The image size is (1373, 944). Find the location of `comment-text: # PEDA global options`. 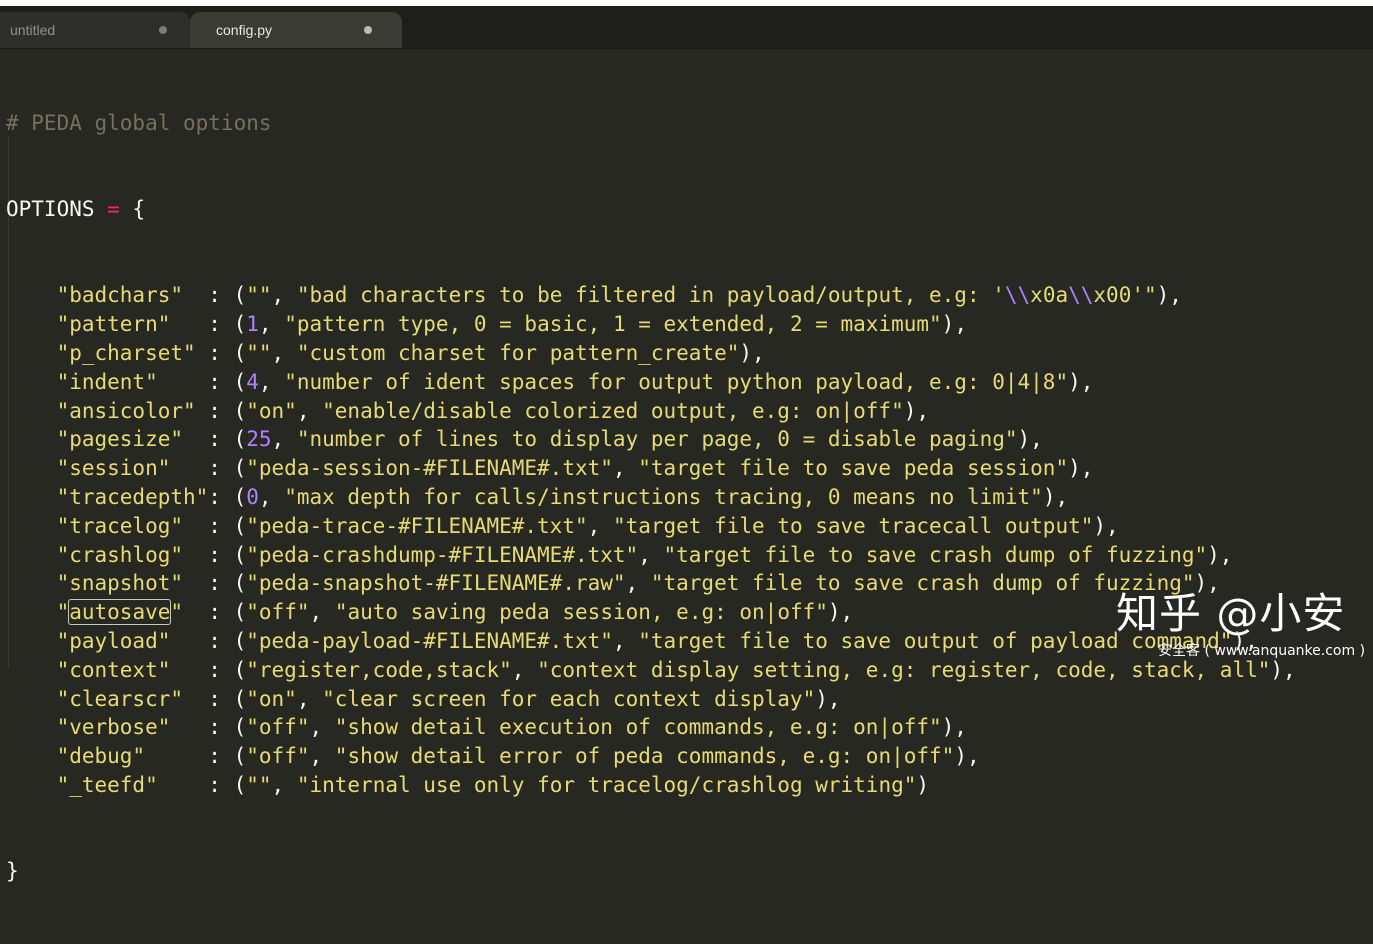

comment-text: # PEDA global options is located at coordinates (139, 122).